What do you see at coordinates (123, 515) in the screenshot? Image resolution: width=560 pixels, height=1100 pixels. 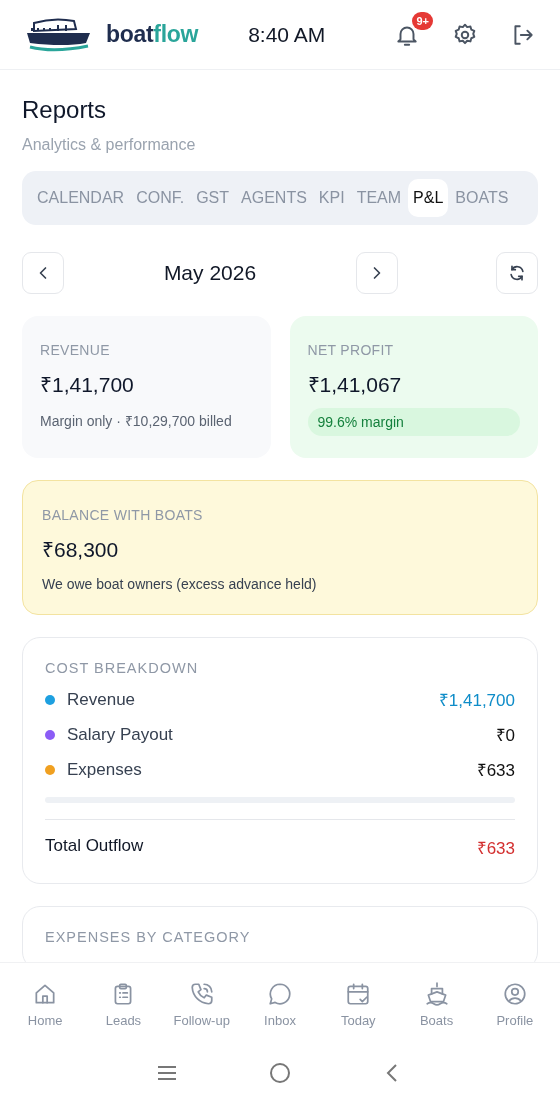 I see `card-label: BALANCE WITH BOATS` at bounding box center [123, 515].